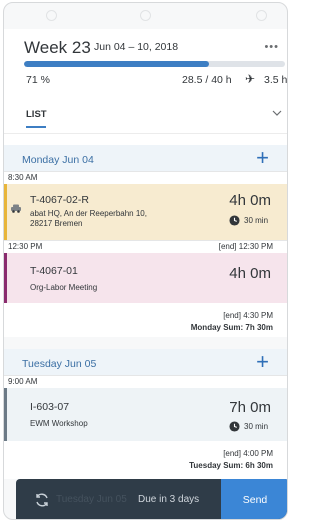  What do you see at coordinates (169, 499) in the screenshot?
I see `due-label: Due in 3 days` at bounding box center [169, 499].